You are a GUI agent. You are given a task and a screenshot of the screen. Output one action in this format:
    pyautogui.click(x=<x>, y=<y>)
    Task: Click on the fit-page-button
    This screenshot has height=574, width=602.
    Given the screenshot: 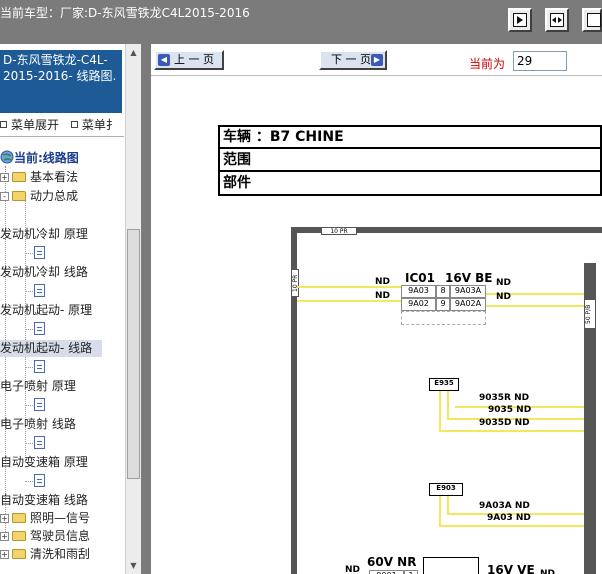 What is the action you would take?
    pyautogui.click(x=520, y=20)
    